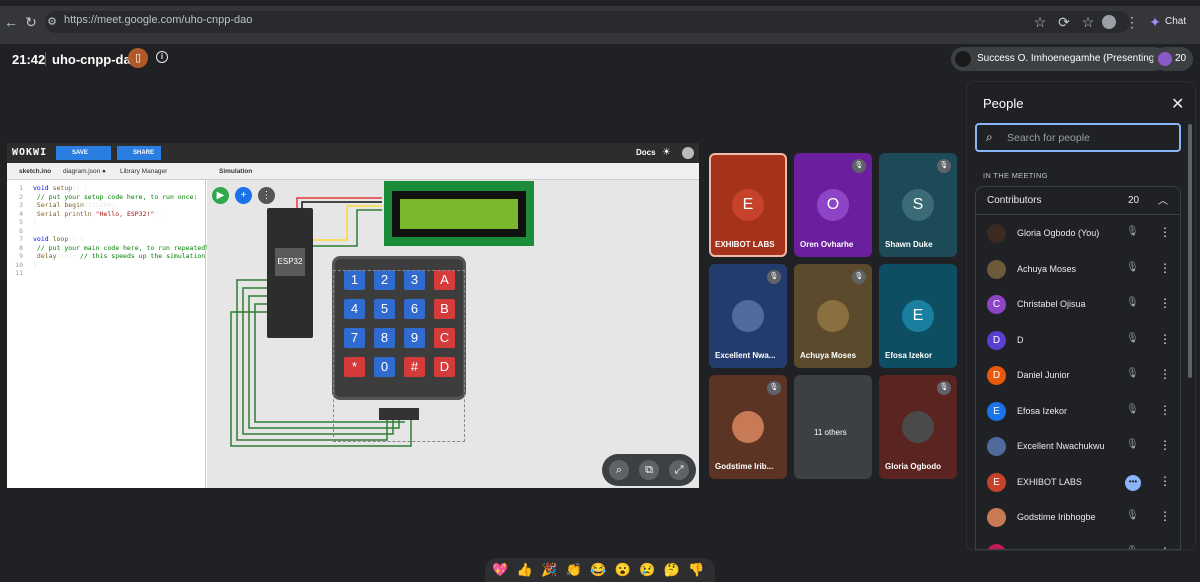 This screenshot has width=1200, height=582. I want to click on reaction-button: 🤔, so click(672, 570).